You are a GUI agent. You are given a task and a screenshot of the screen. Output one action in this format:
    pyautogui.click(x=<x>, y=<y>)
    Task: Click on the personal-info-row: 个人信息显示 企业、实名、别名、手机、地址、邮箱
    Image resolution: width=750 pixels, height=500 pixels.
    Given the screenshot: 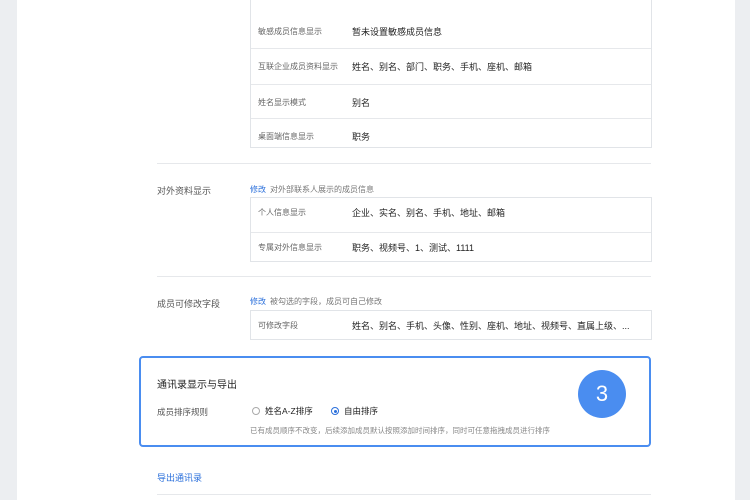 What is the action you would take?
    pyautogui.click(x=451, y=212)
    